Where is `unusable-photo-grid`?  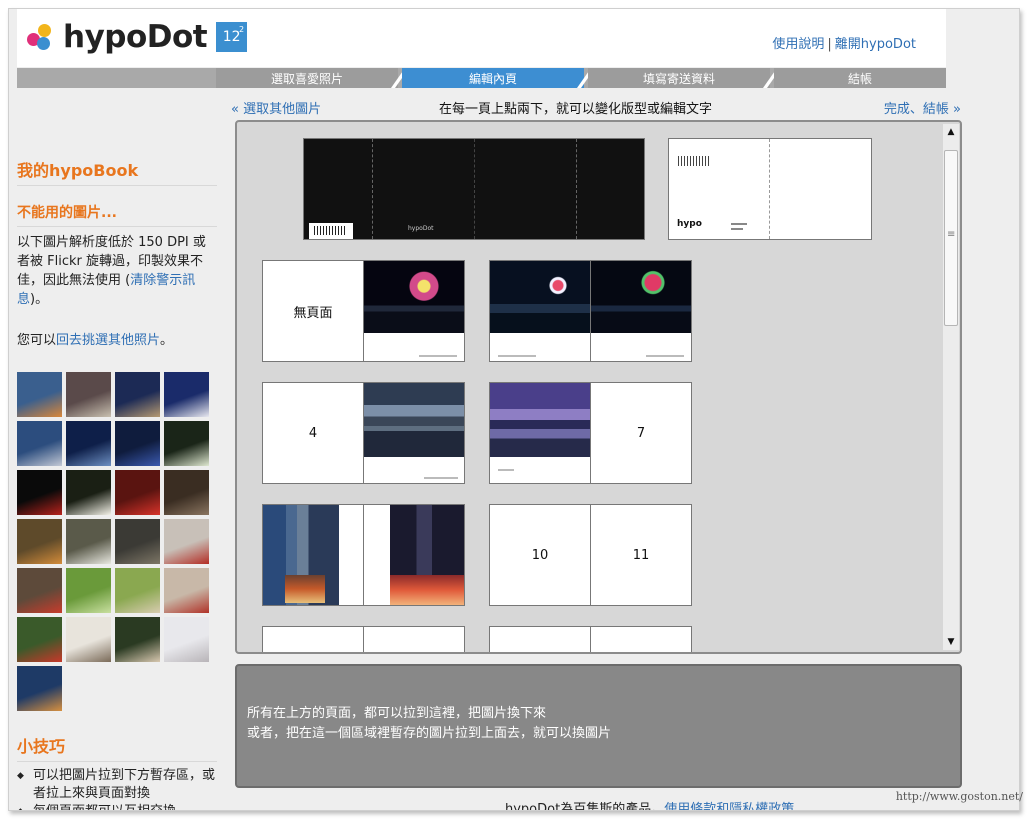 unusable-photo-grid is located at coordinates (117, 541).